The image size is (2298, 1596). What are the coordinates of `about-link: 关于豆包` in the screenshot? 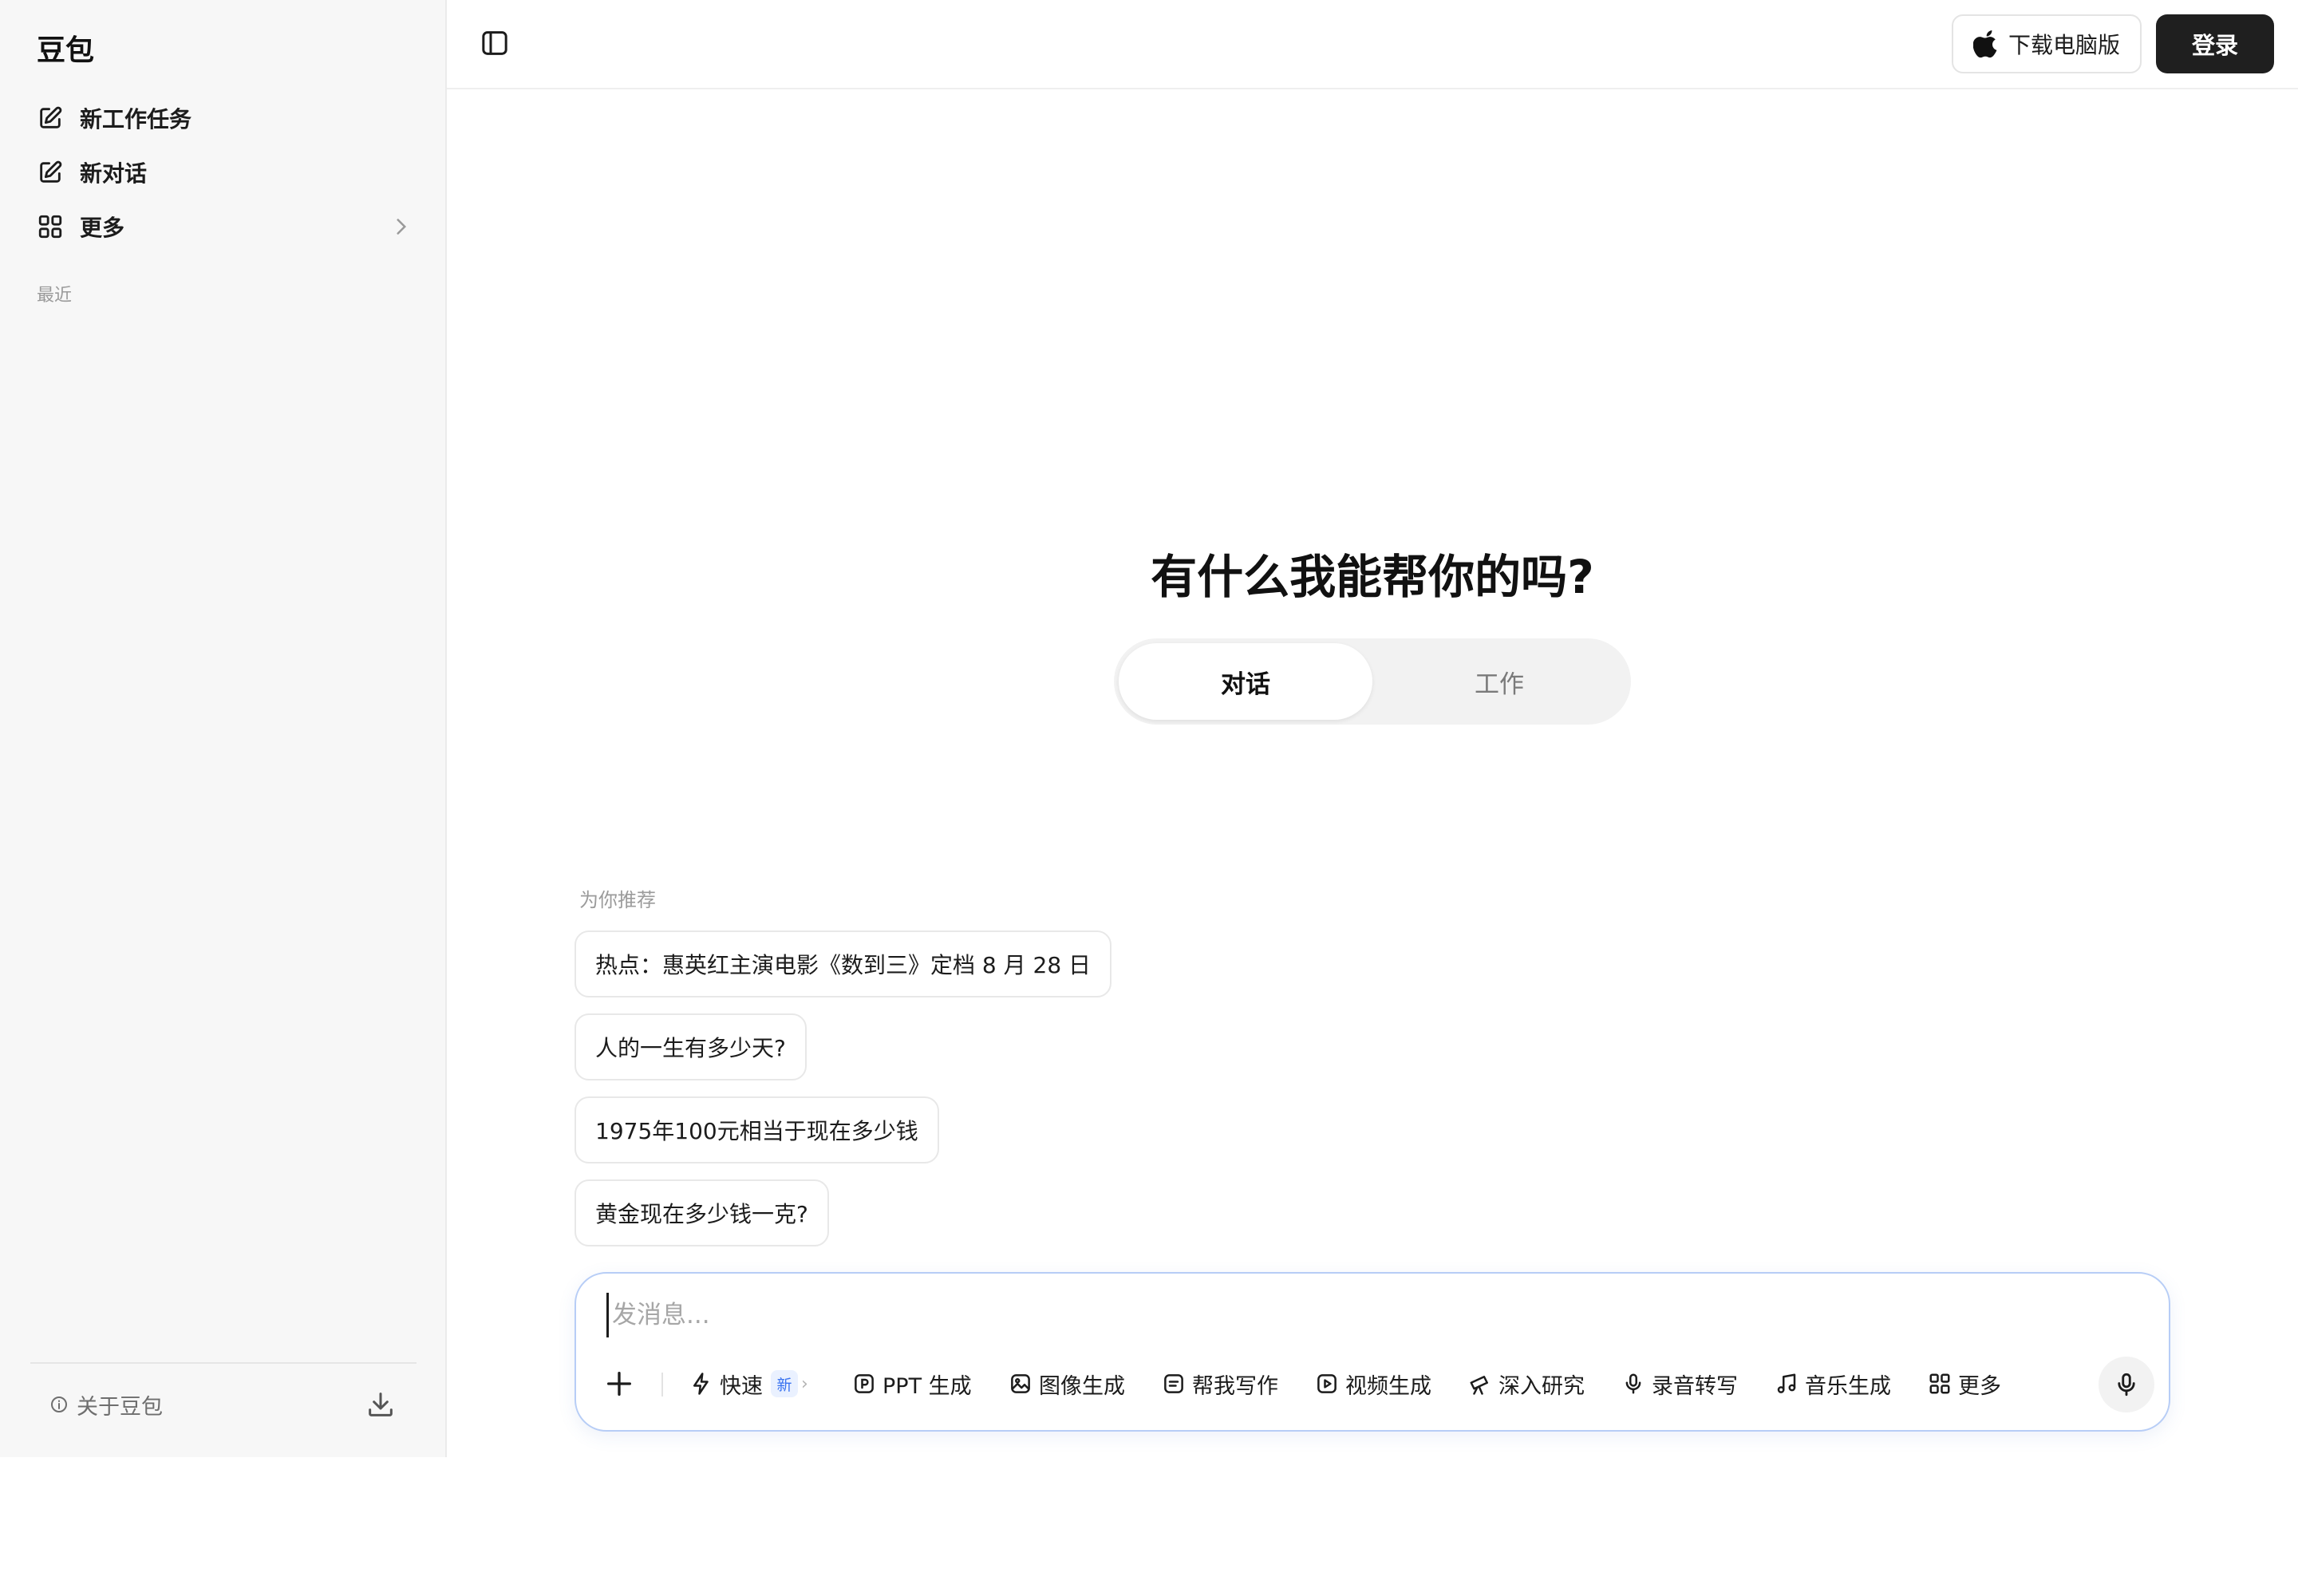 It's located at (106, 1404).